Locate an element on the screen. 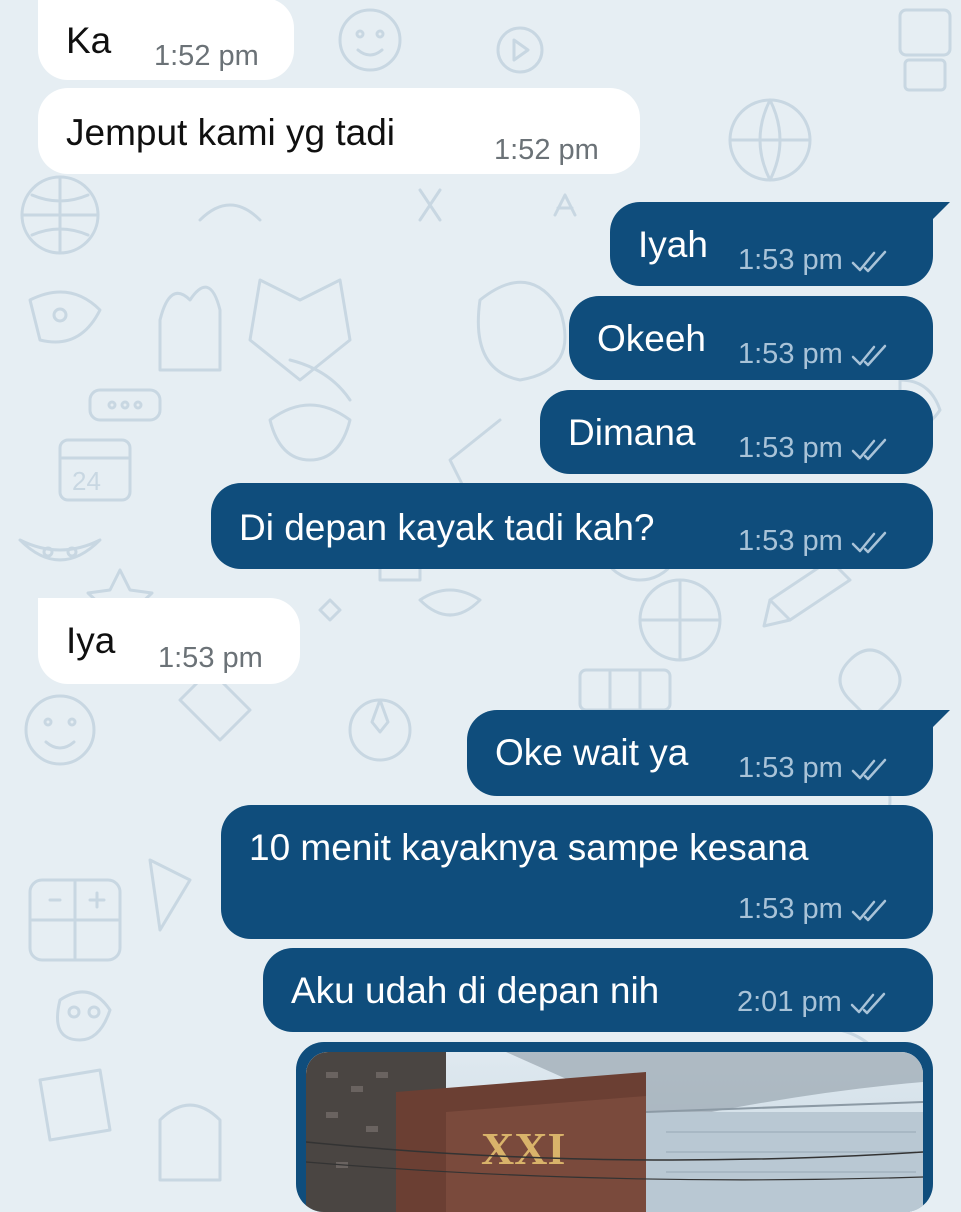  message-text: Ka is located at coordinates (89, 40).